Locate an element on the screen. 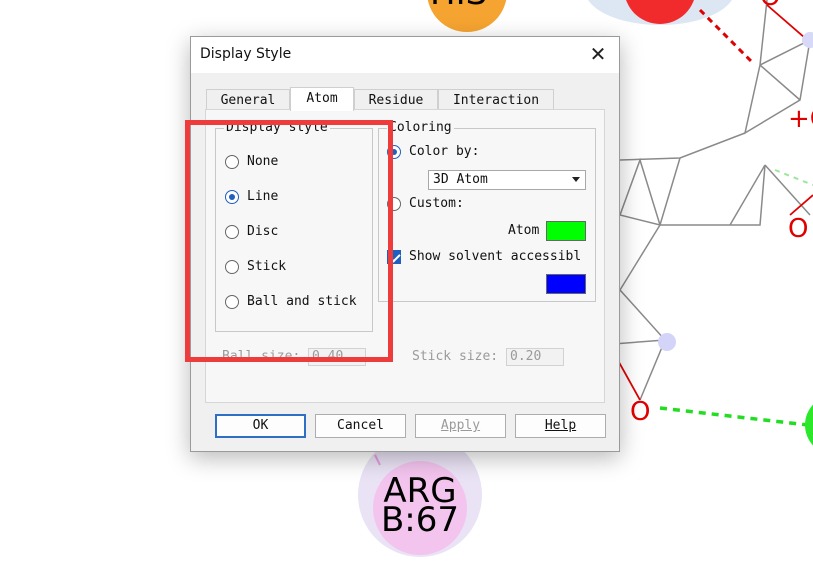 This screenshot has width=813, height=578. radio-label: None is located at coordinates (263, 161).